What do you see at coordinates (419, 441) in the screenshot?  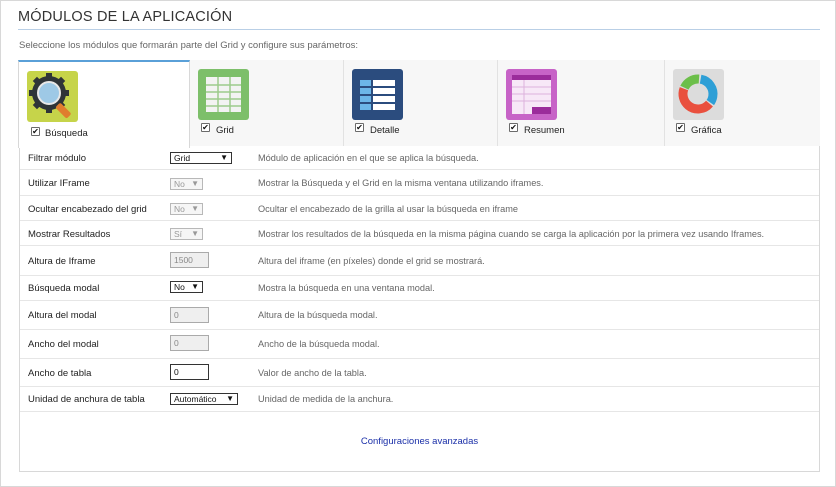 I see `advanced-settings-link: Configuraciones avanzadas` at bounding box center [419, 441].